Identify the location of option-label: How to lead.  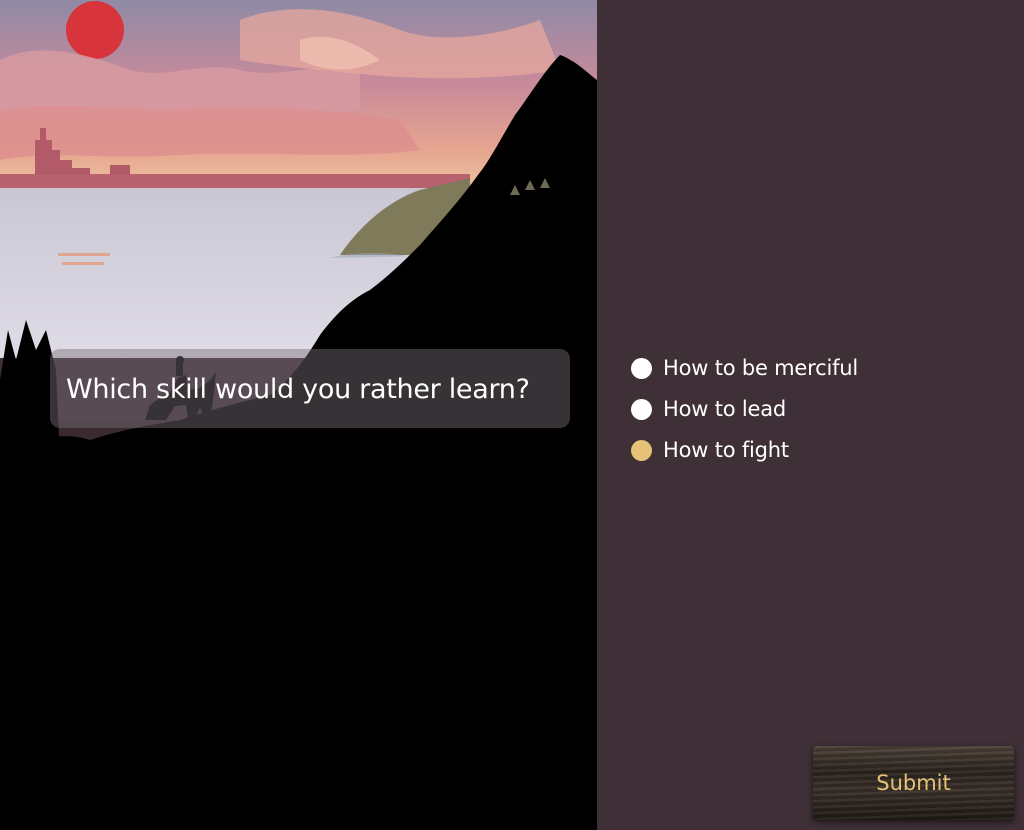
(725, 409).